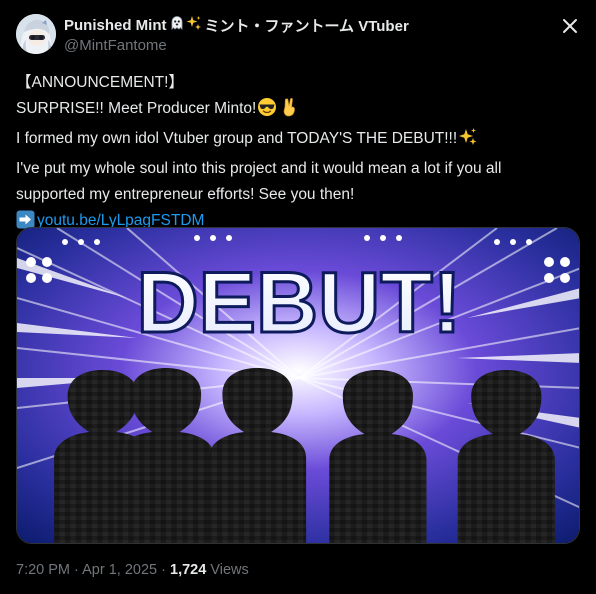 The width and height of the screenshot is (596, 594). What do you see at coordinates (307, 25) in the screenshot?
I see `author-name-suffix: ミント・ファントーム VTuber` at bounding box center [307, 25].